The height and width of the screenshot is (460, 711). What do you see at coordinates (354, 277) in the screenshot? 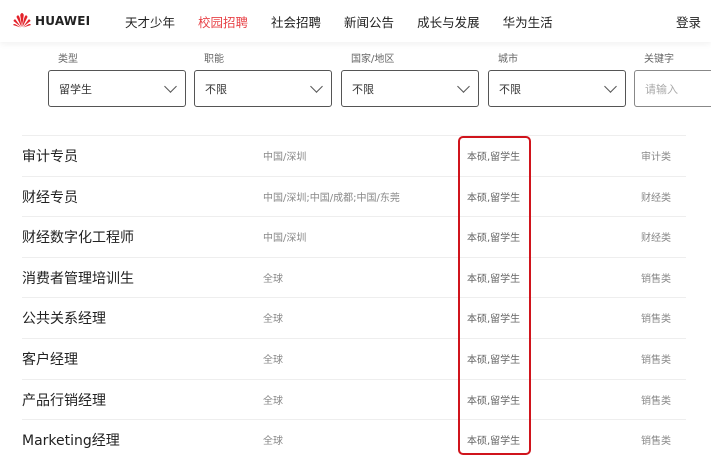
I see `job-row: 消费者管理培训生 全球 本硕,留学生 销售类` at bounding box center [354, 277].